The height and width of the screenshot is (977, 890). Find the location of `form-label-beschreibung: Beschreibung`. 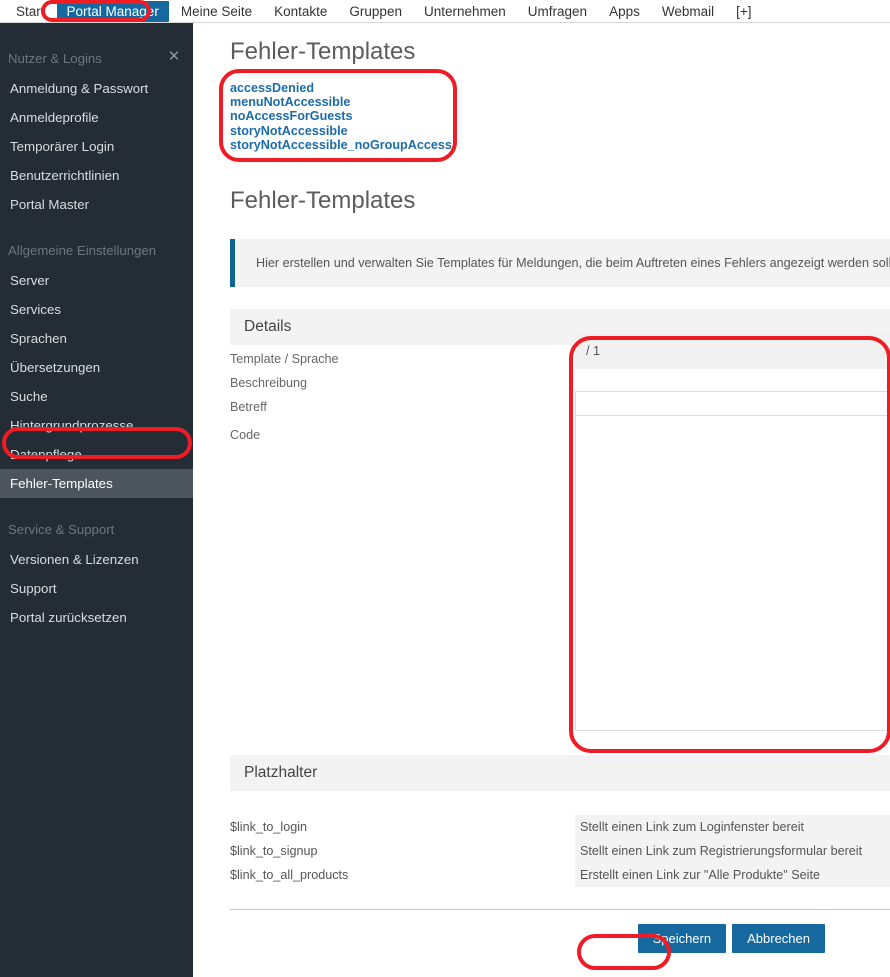

form-label-beschreibung: Beschreibung is located at coordinates (269, 383).